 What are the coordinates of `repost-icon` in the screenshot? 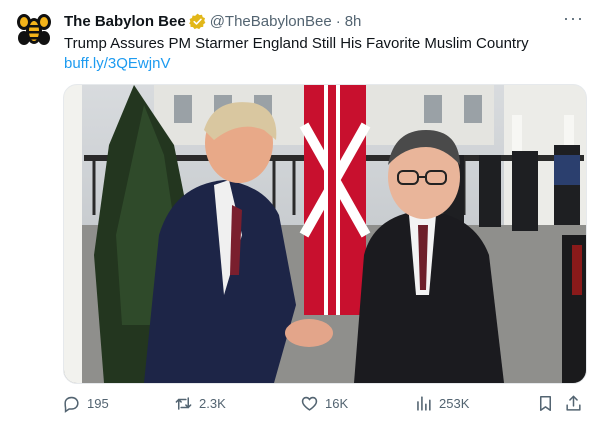 It's located at (183, 403).